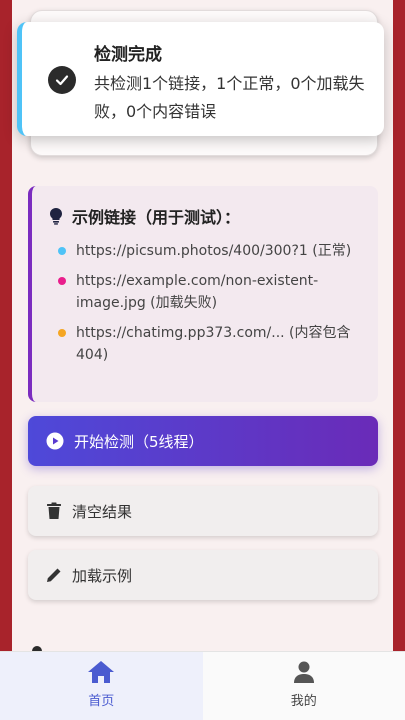 This screenshot has width=405, height=720. What do you see at coordinates (229, 97) in the screenshot?
I see `toast-message: 共检测1个链接，1个正常，0个加载失败，0个内容错误` at bounding box center [229, 97].